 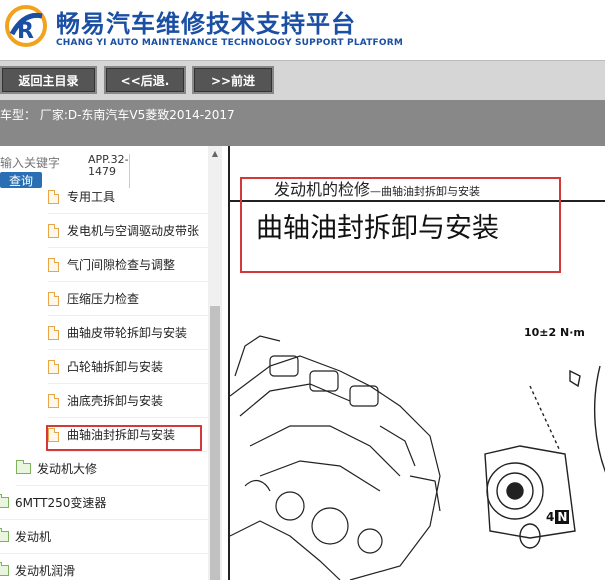 What do you see at coordinates (558, 517) in the screenshot?
I see `part-number-label: 4N` at bounding box center [558, 517].